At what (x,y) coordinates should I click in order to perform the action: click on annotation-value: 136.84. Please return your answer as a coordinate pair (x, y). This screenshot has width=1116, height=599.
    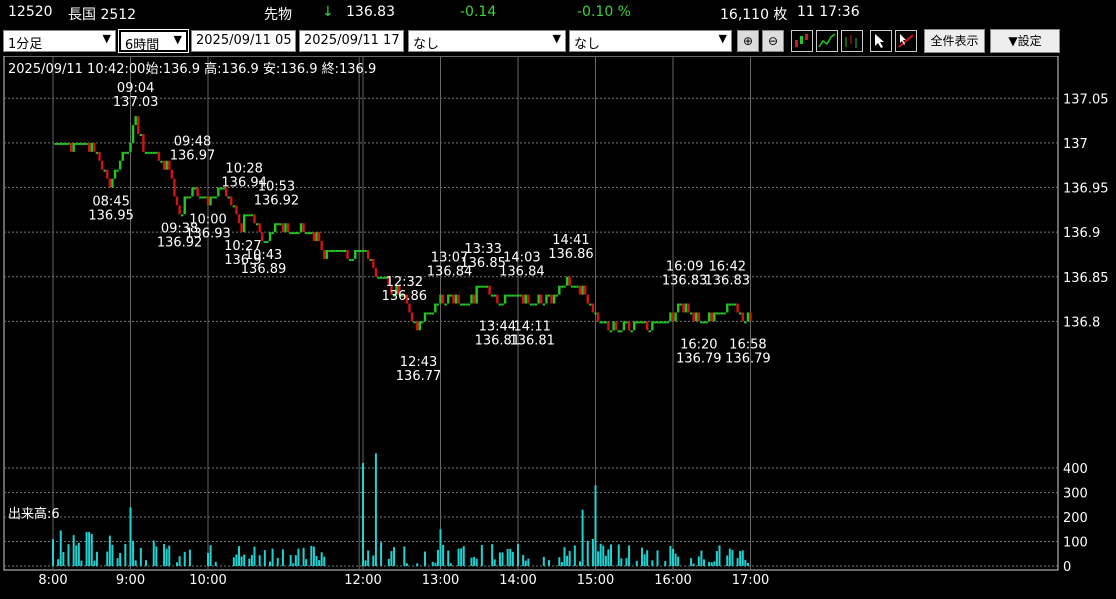
    Looking at the image, I should click on (522, 272).